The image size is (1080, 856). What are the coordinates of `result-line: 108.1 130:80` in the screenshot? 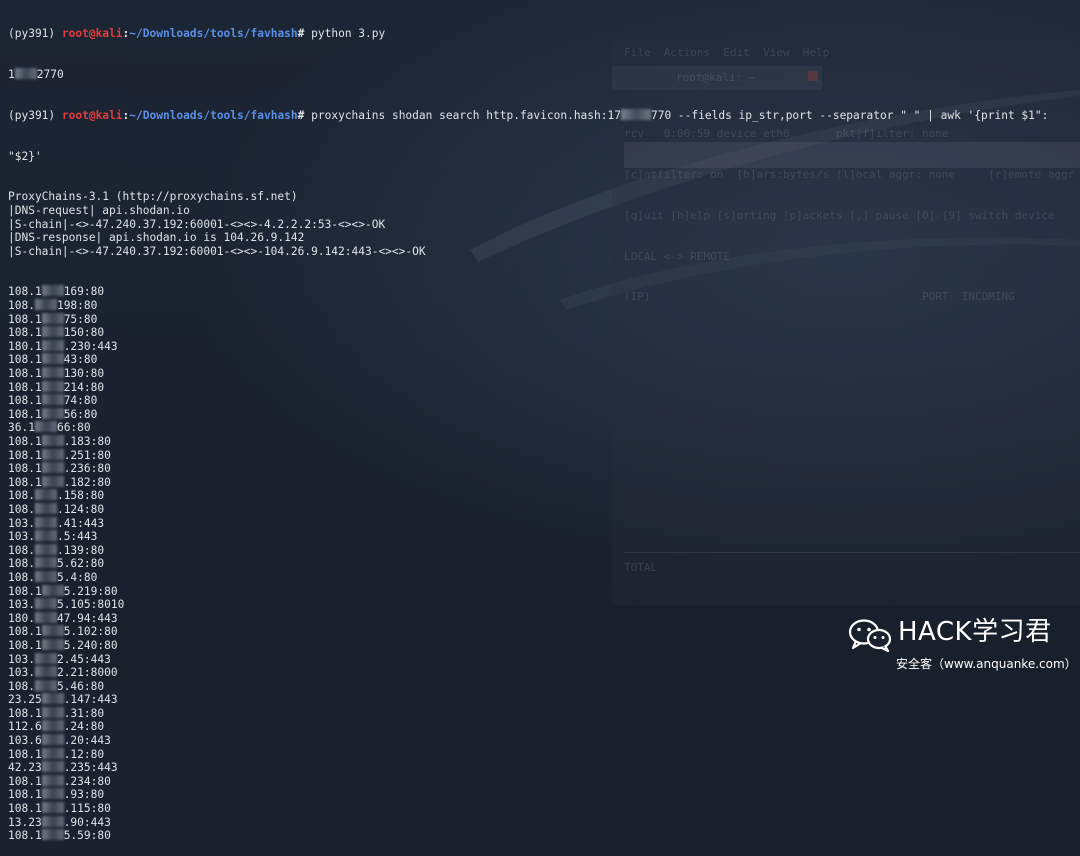 It's located at (56, 374).